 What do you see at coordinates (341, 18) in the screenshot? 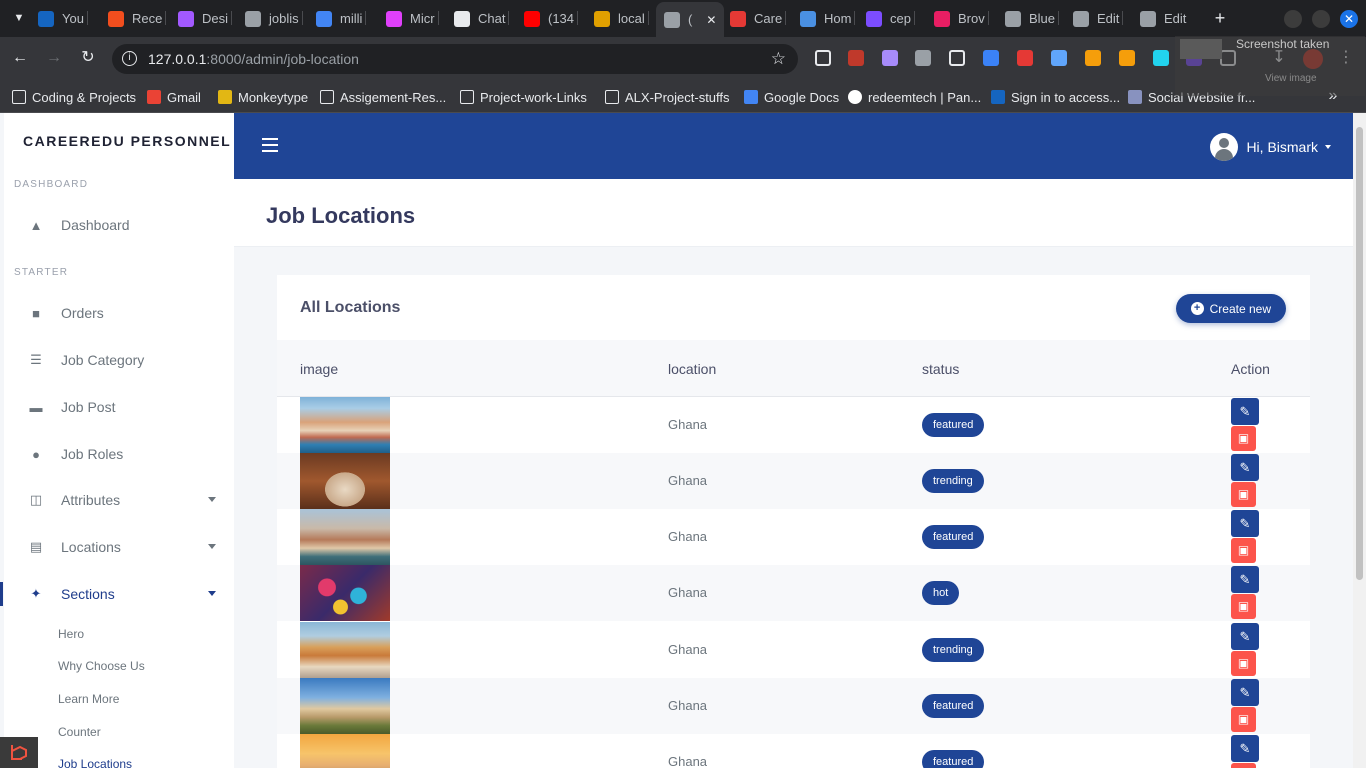
I see `browser-tab: milli` at bounding box center [341, 18].